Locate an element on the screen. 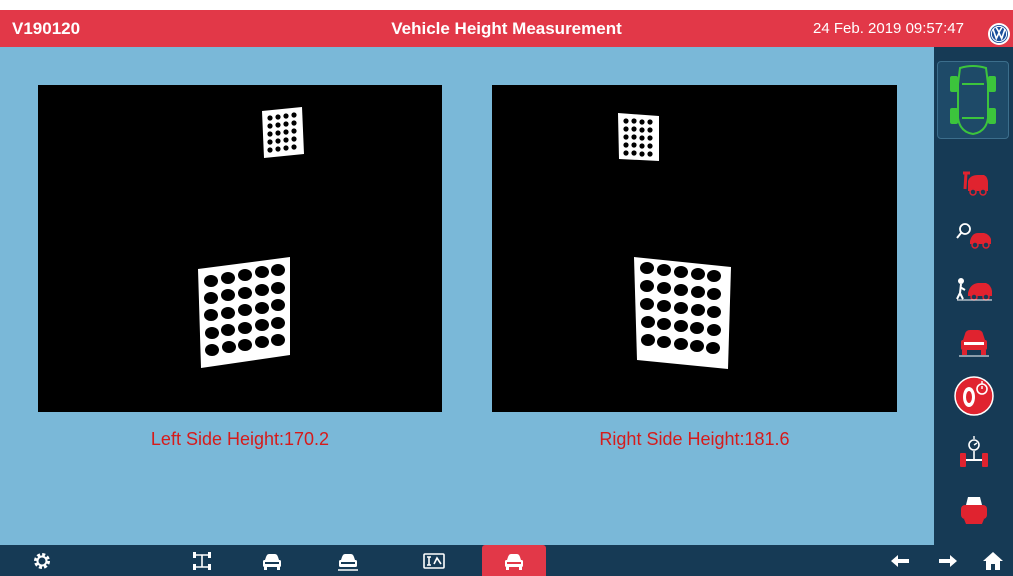  car-front-button is located at coordinates (272, 560).